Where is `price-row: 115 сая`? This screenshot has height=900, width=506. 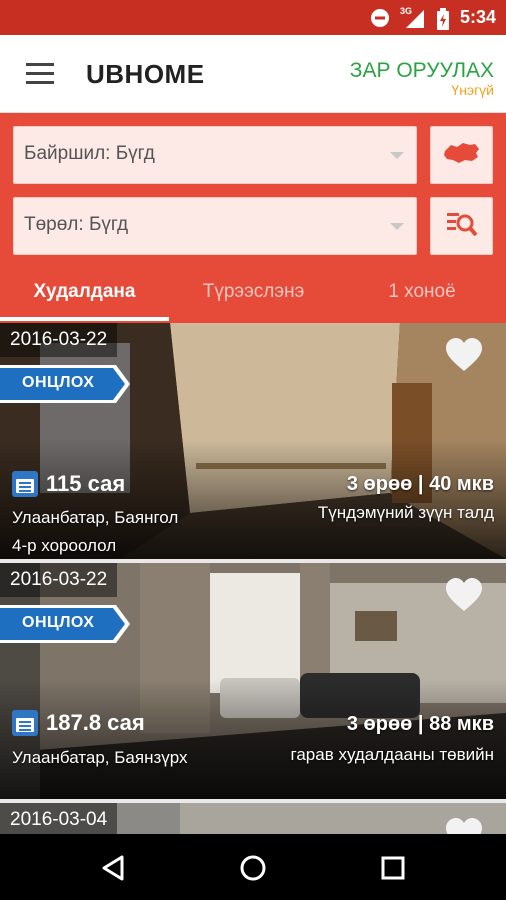
price-row: 115 сая is located at coordinates (68, 484).